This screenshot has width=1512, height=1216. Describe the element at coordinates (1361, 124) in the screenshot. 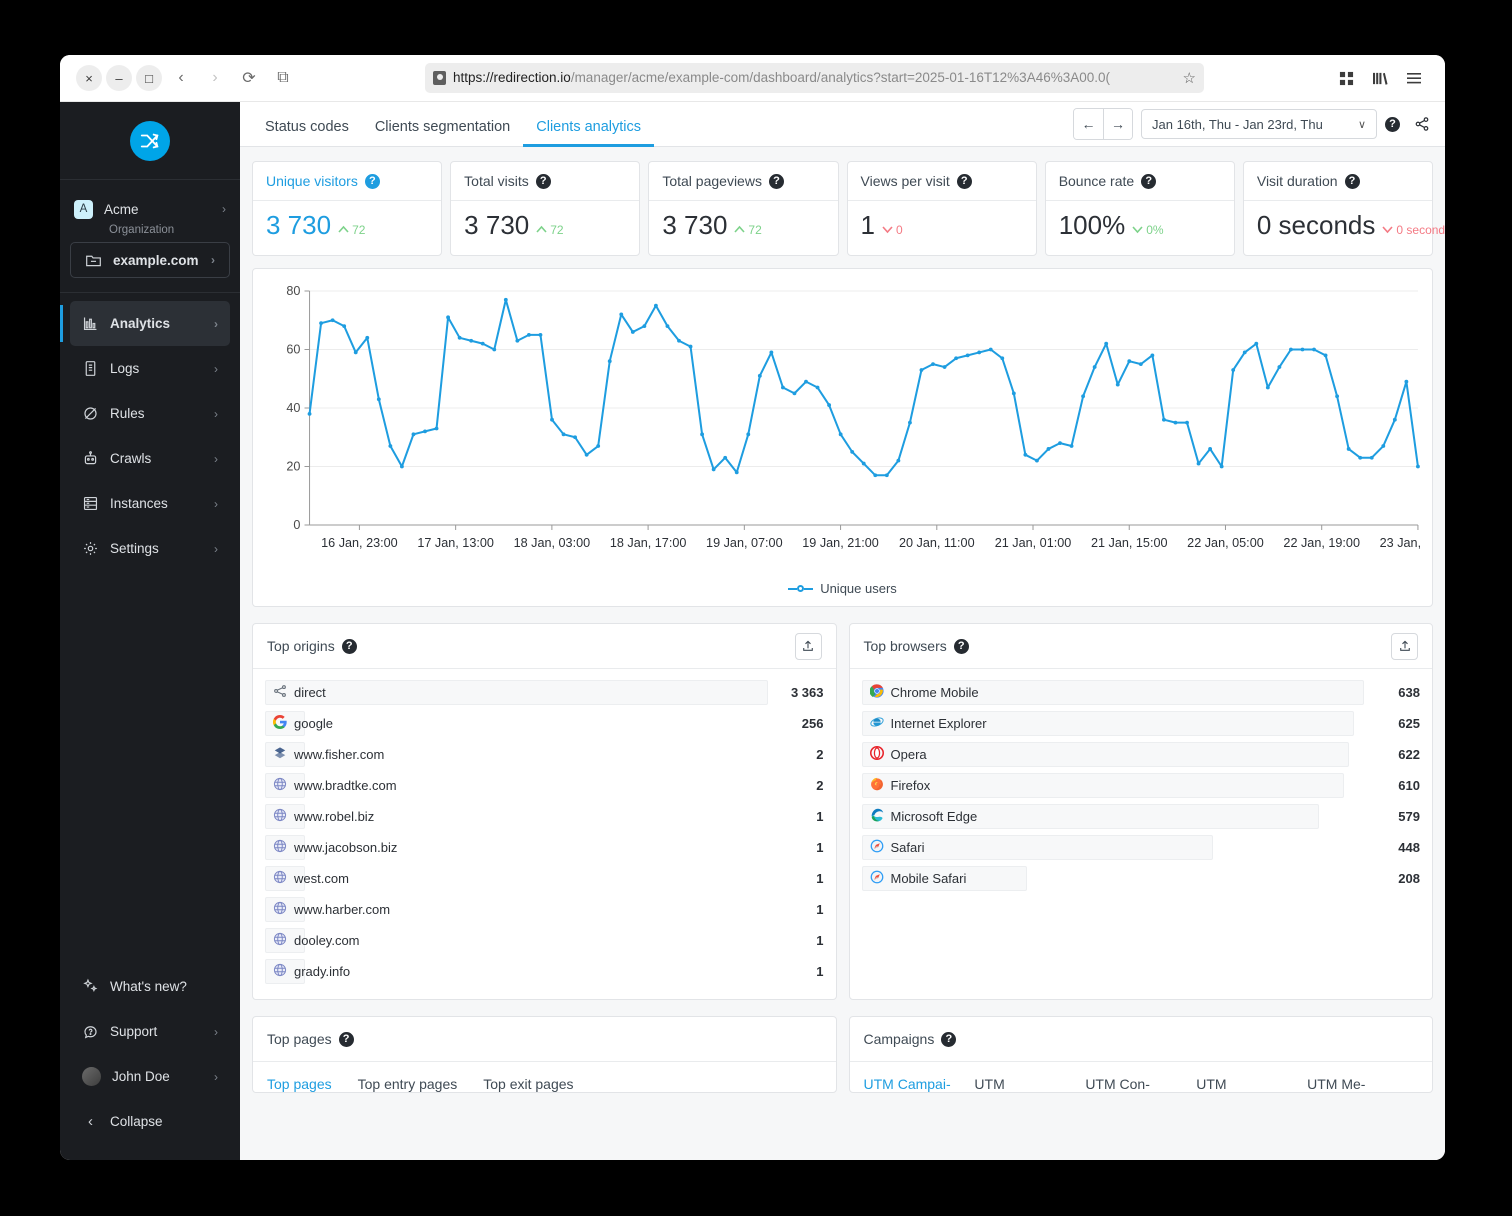

I see `chevron-down-icon: ∨` at that location.